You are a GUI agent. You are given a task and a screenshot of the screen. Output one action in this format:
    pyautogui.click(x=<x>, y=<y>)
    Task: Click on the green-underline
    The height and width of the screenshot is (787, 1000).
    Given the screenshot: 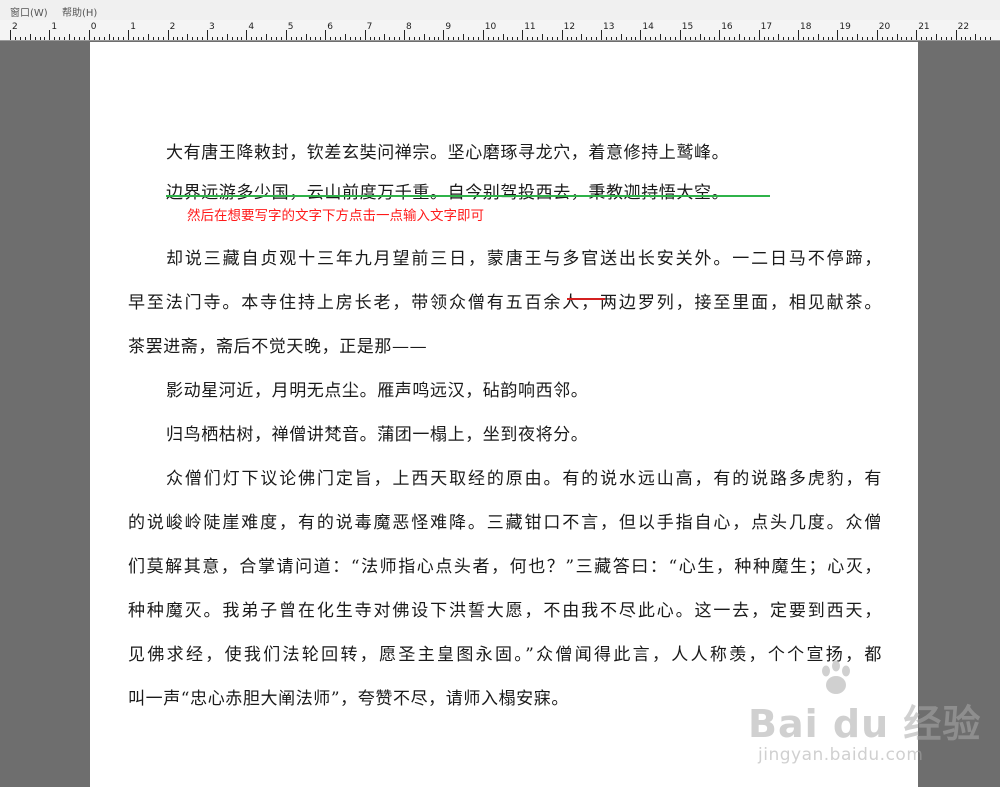 What is the action you would take?
    pyautogui.click(x=468, y=196)
    